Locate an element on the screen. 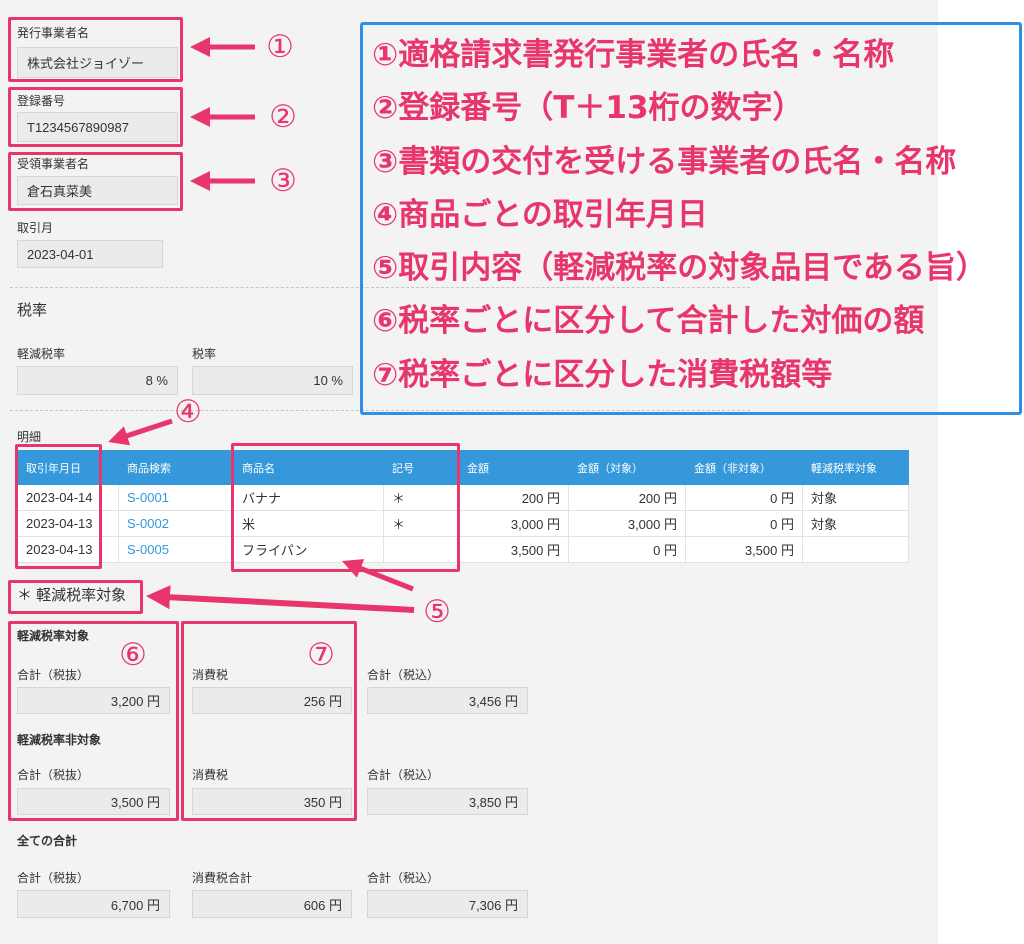 This screenshot has width=1024, height=944. column-header-amount-non-target: 金額（非対象） is located at coordinates (744, 467).